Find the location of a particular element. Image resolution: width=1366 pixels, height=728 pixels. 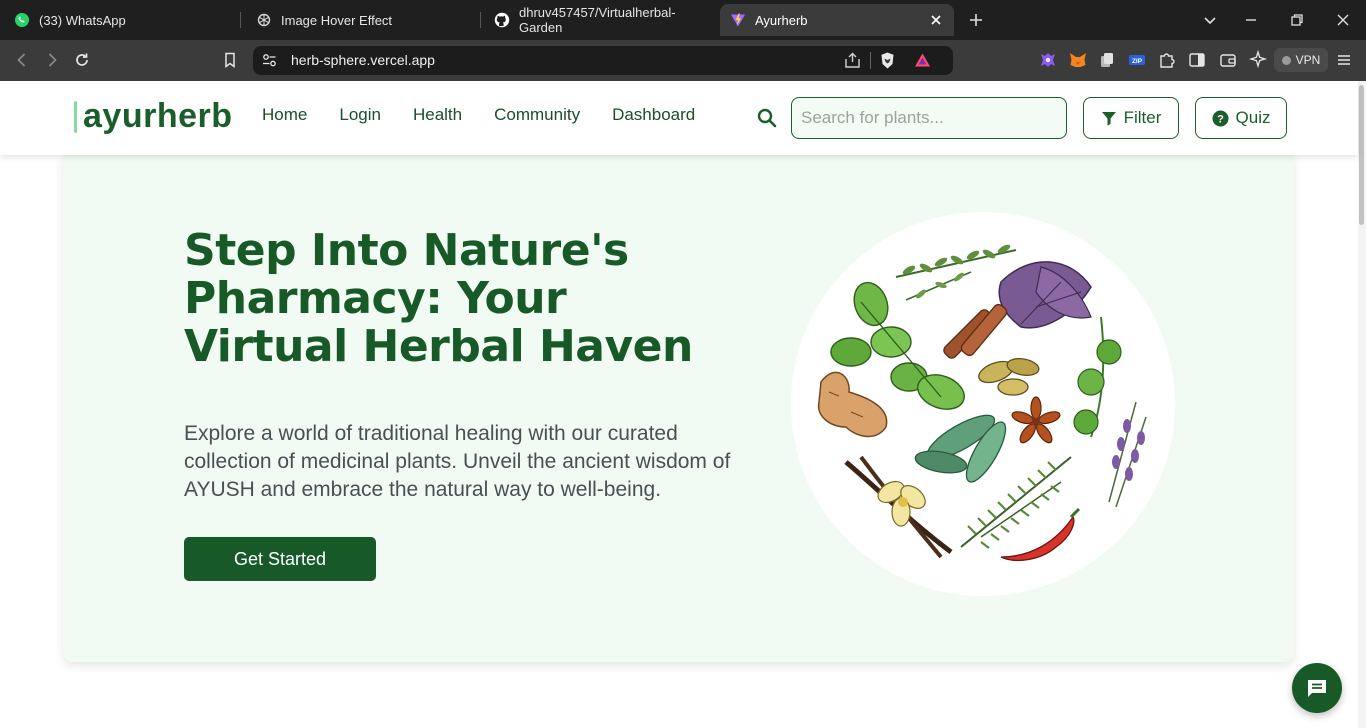

metamask-fox-icon is located at coordinates (1078, 60).